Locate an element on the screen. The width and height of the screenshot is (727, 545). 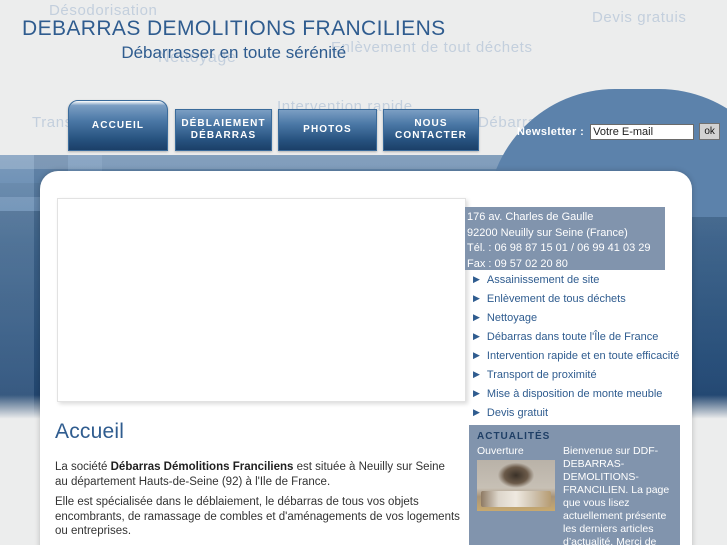
nav-label-deblaiement: Déblaiement is located at coordinates (223, 123).